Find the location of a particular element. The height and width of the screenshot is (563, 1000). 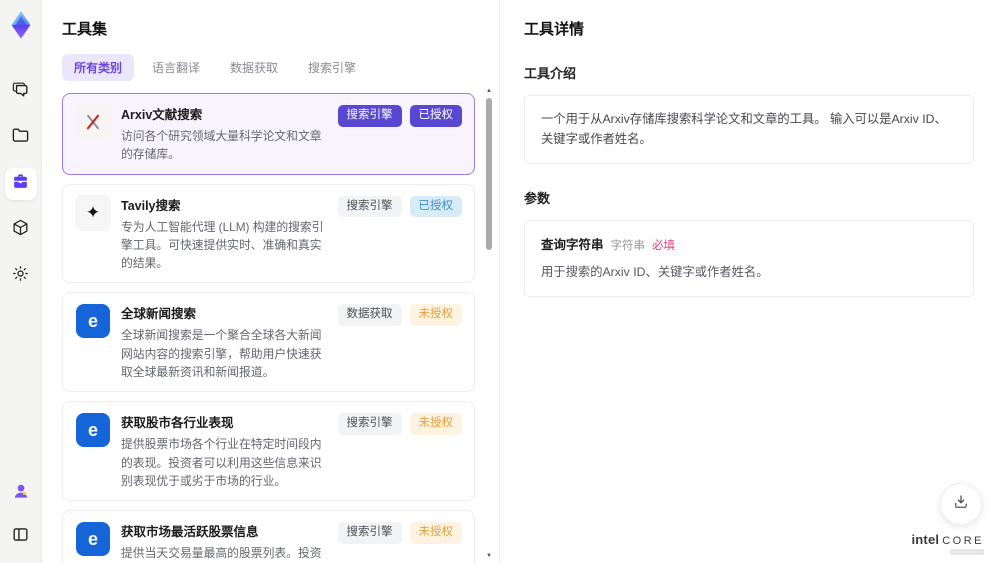

sidebar-item-collapse is located at coordinates (21, 537).